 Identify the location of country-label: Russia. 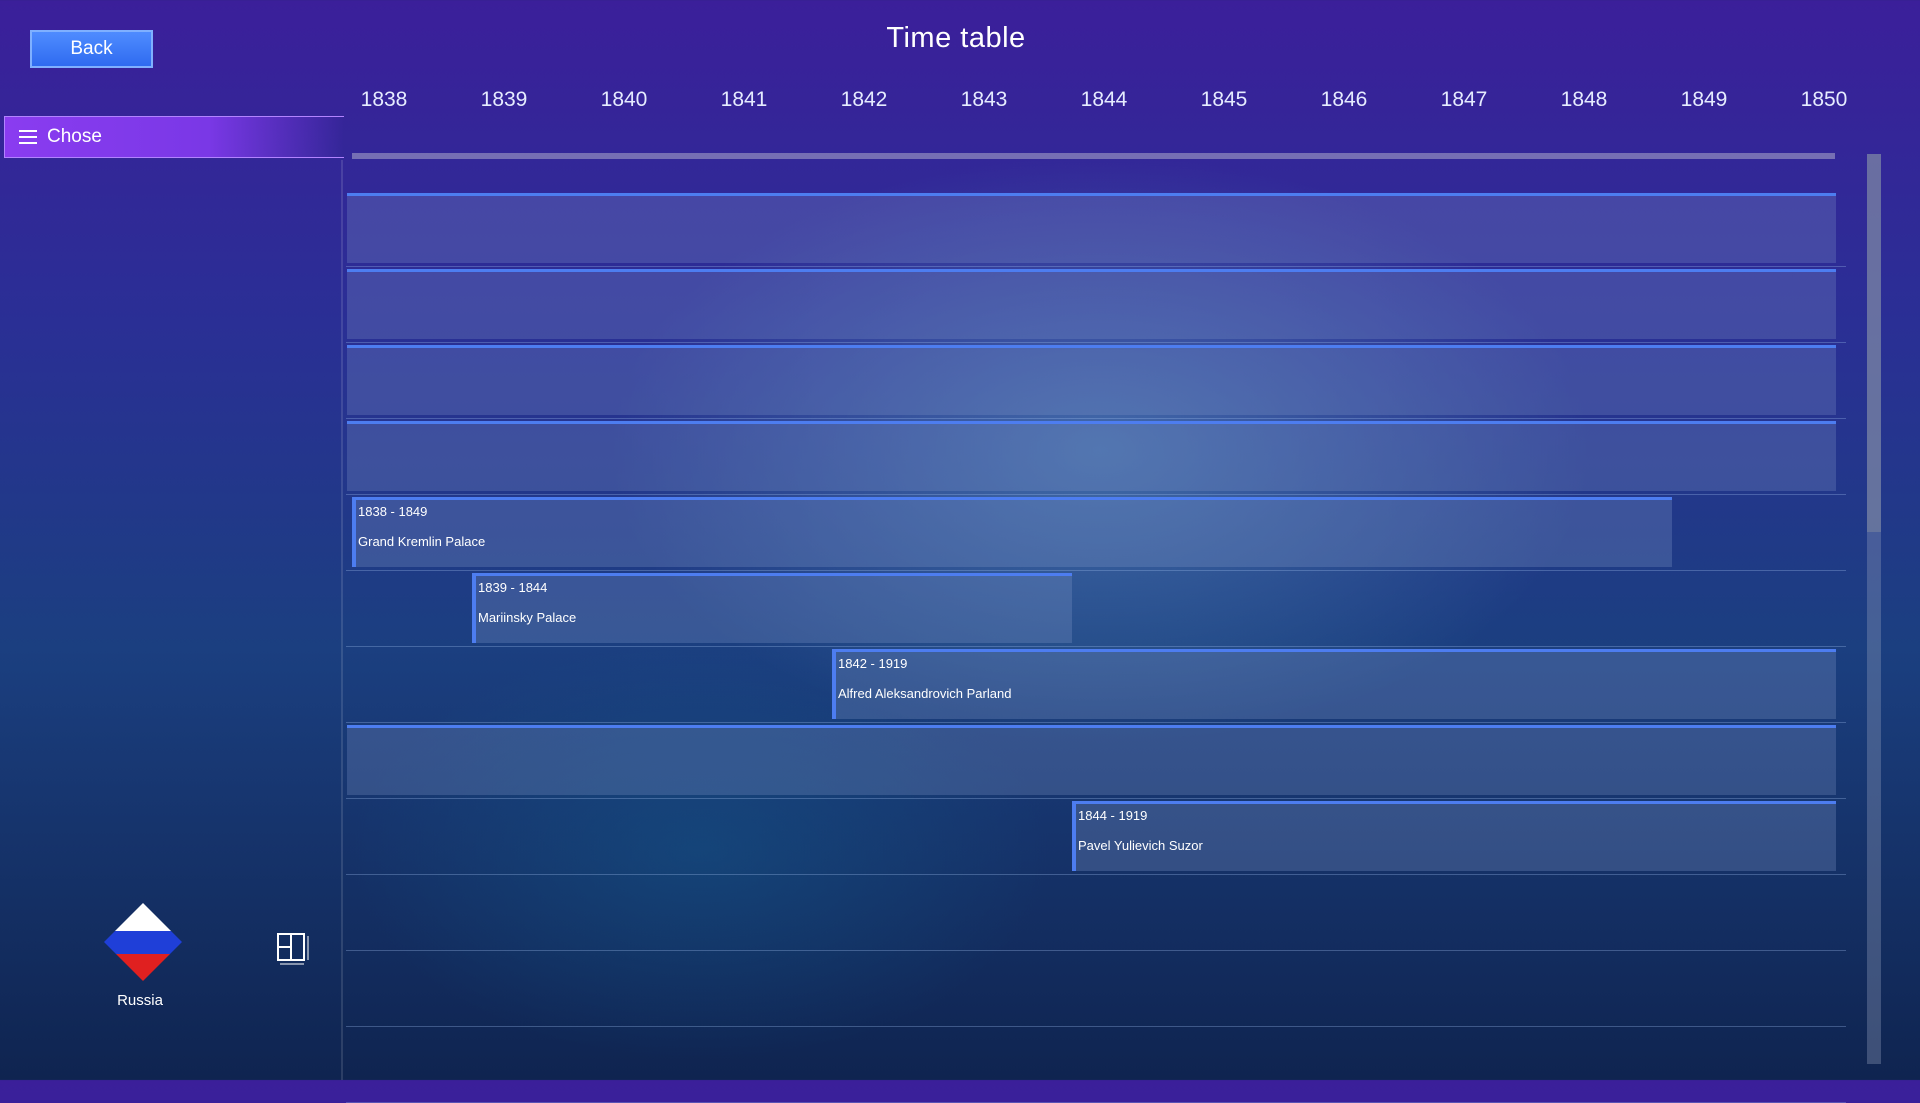
(140, 1000).